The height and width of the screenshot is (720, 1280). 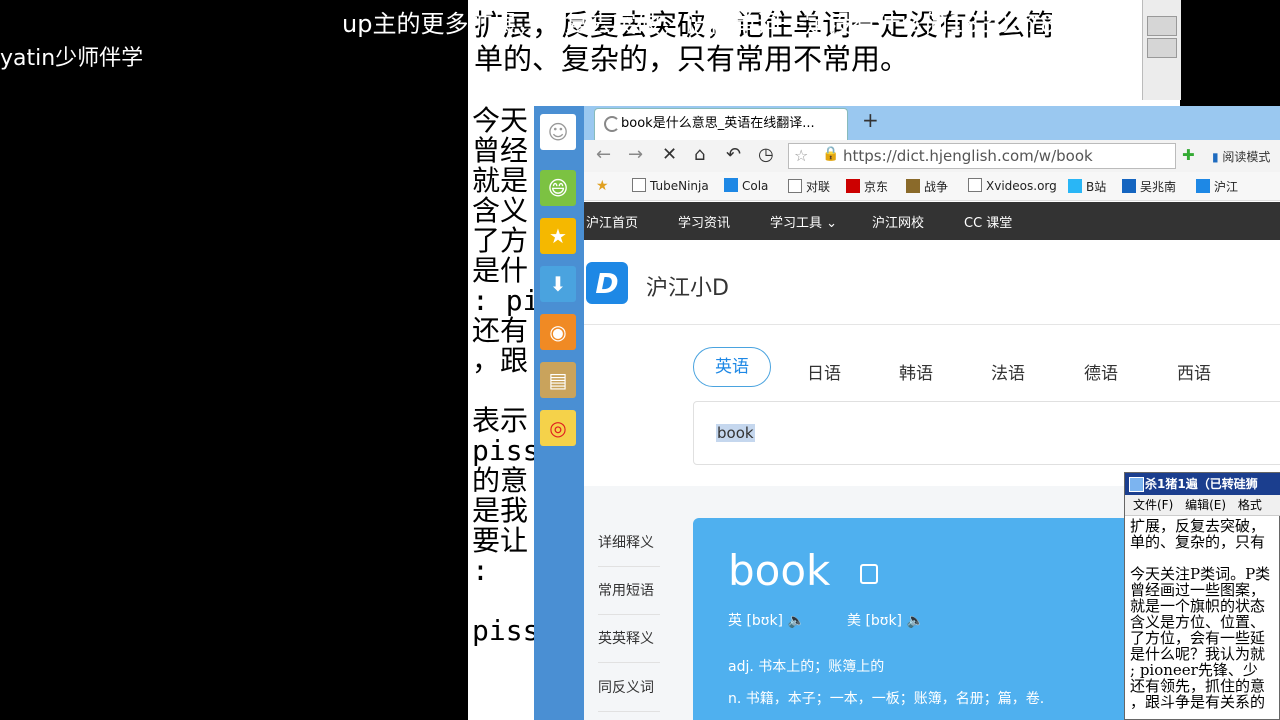 What do you see at coordinates (558, 188) in the screenshot?
I see `emoji-icon: 😄` at bounding box center [558, 188].